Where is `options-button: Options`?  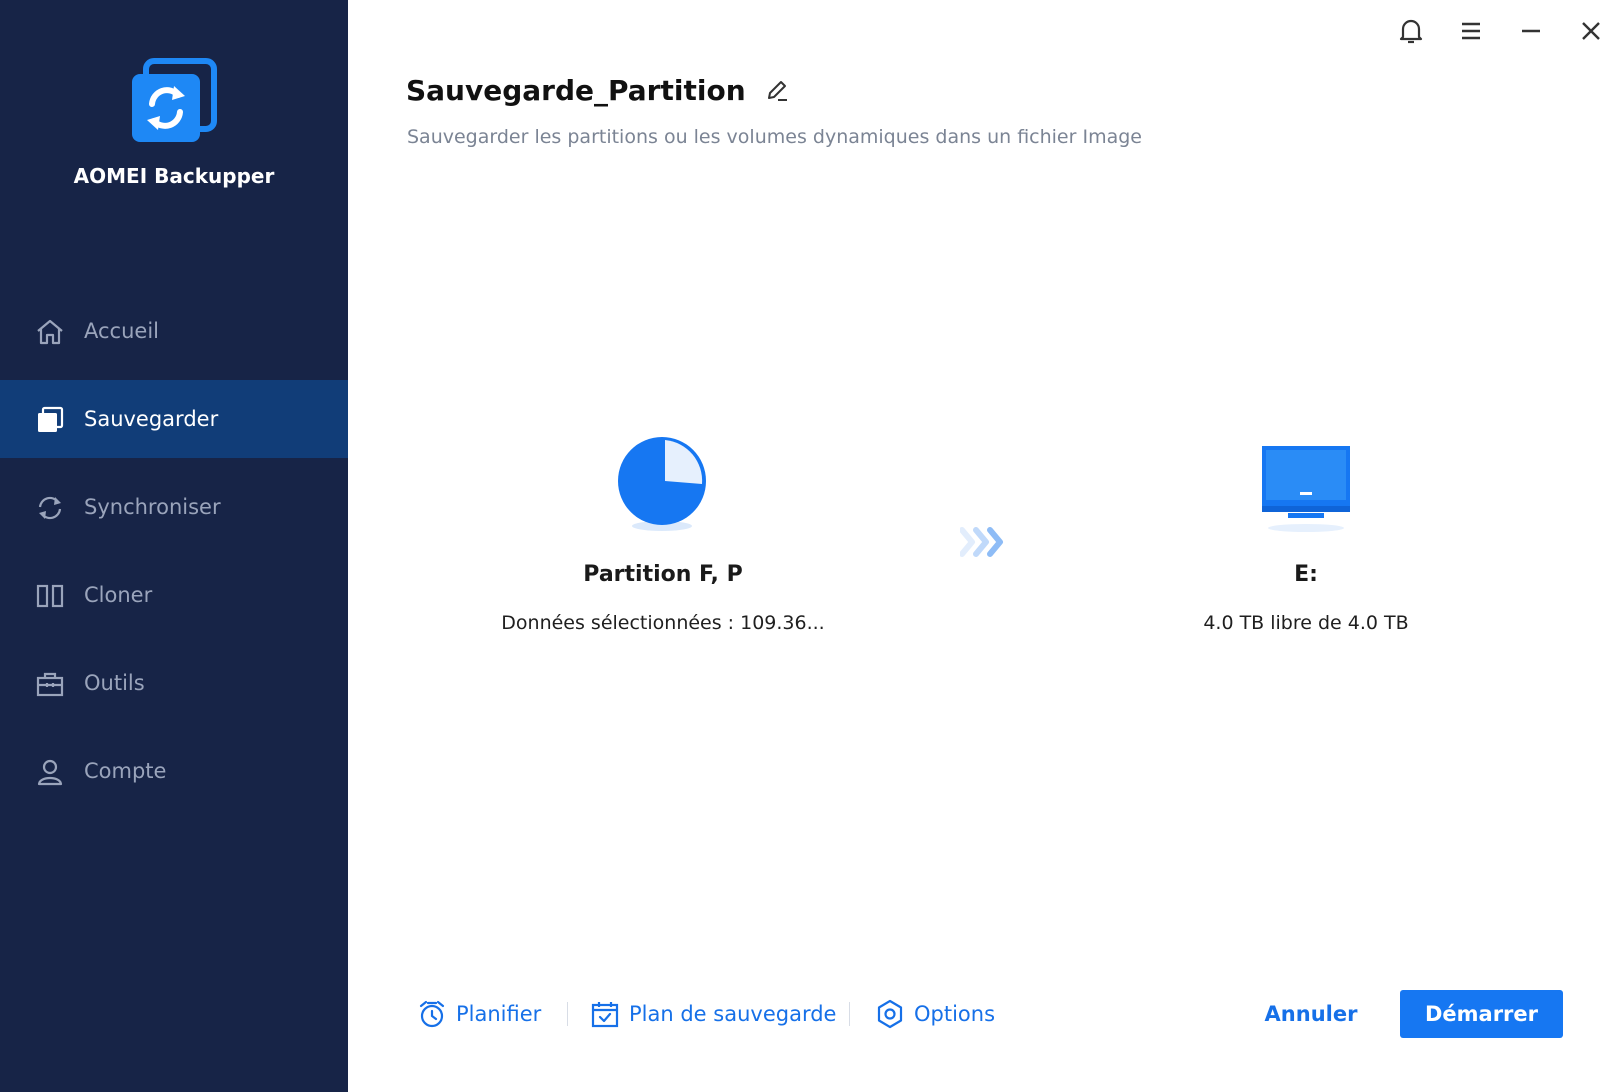 options-button: Options is located at coordinates (935, 1014).